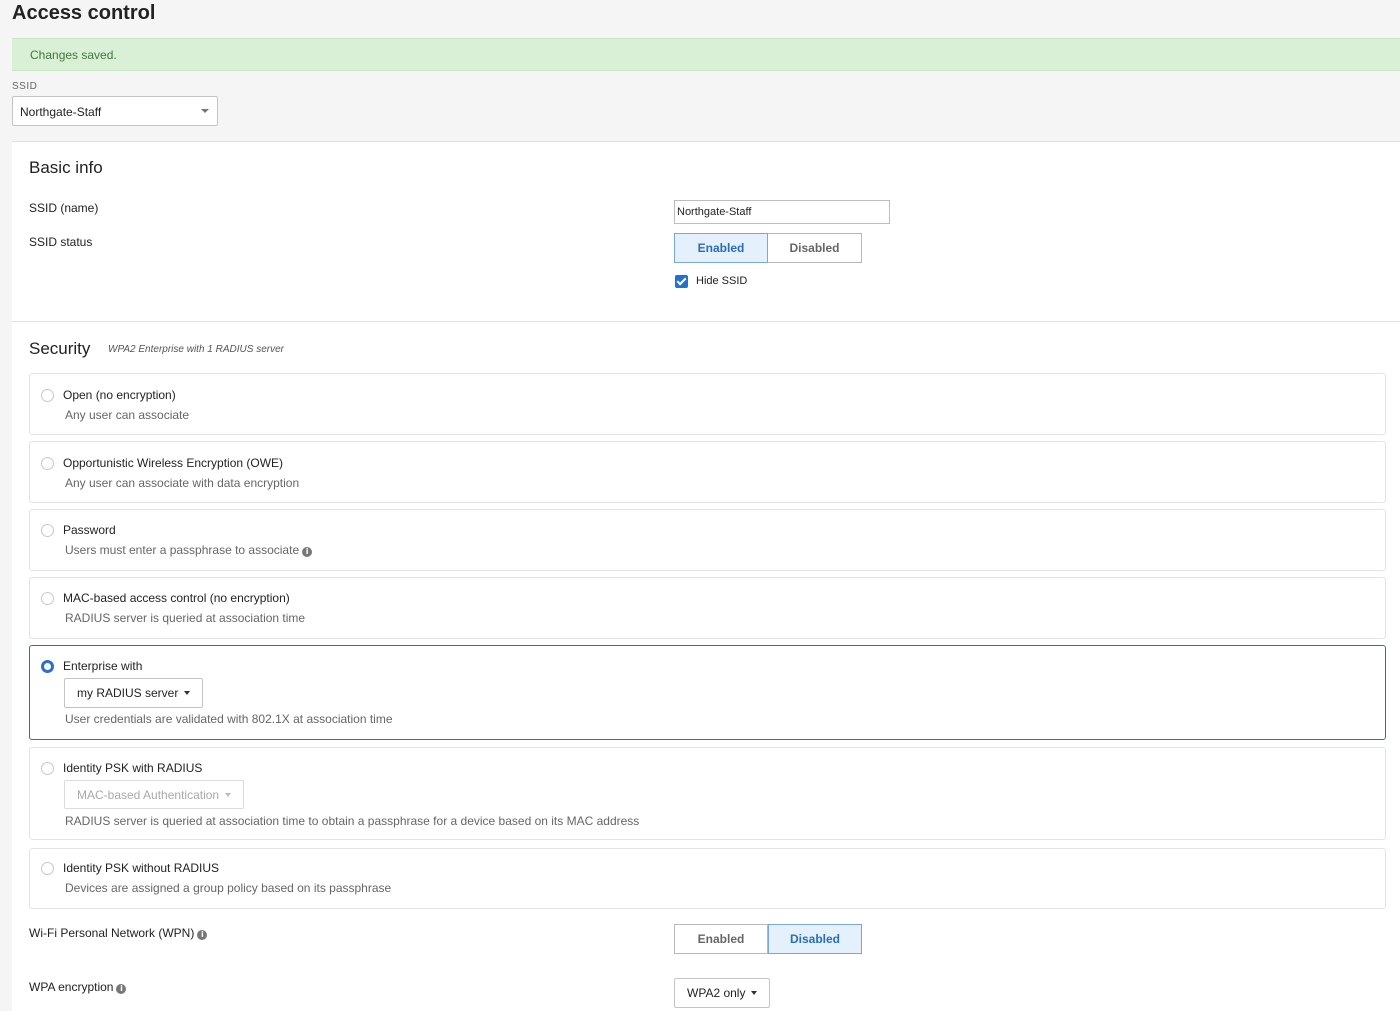  I want to click on mac-authentication-dropdown: MAC-based Authentication, so click(154, 794).